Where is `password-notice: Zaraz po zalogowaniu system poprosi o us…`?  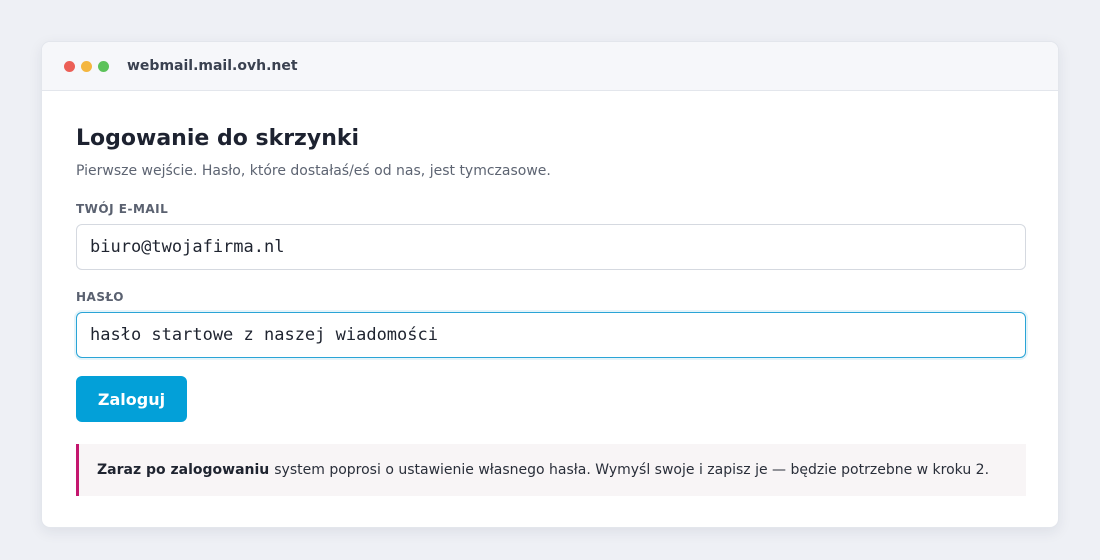
password-notice: Zaraz po zalogowaniu system poprosi o us… is located at coordinates (551, 470).